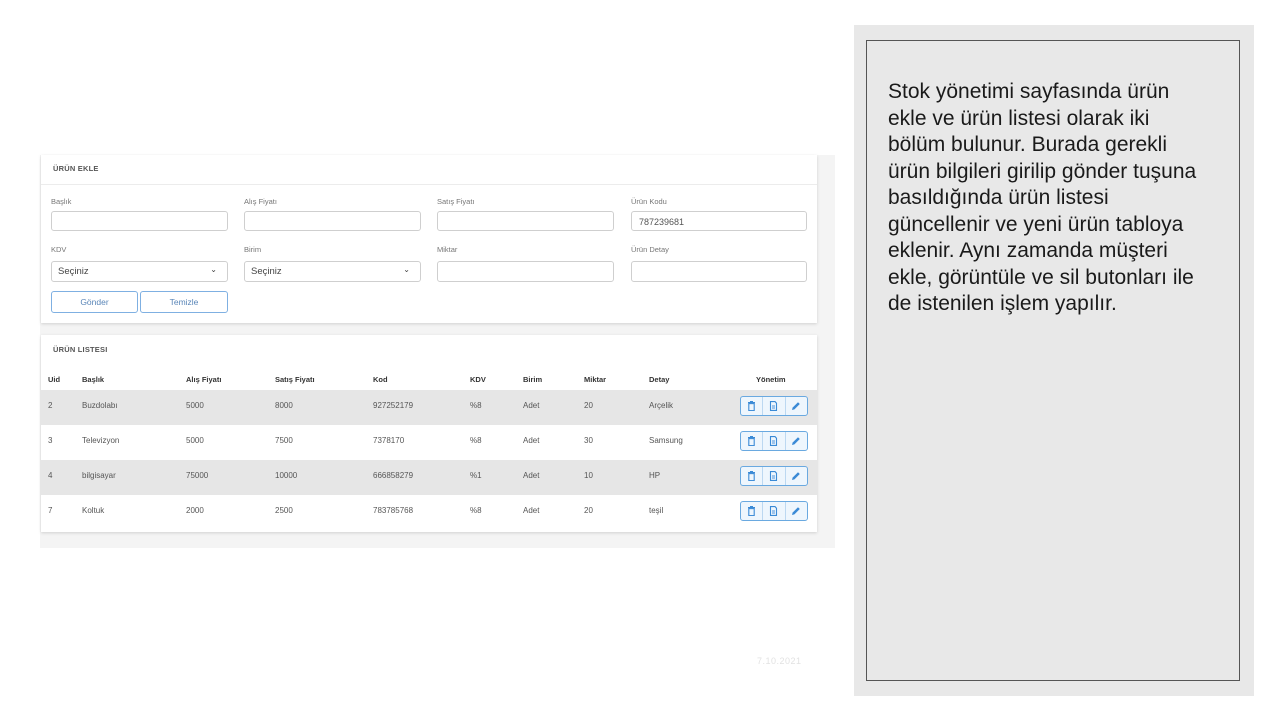 The height and width of the screenshot is (720, 1280). Describe the element at coordinates (595, 379) in the screenshot. I see `column-header: Miktar` at that location.